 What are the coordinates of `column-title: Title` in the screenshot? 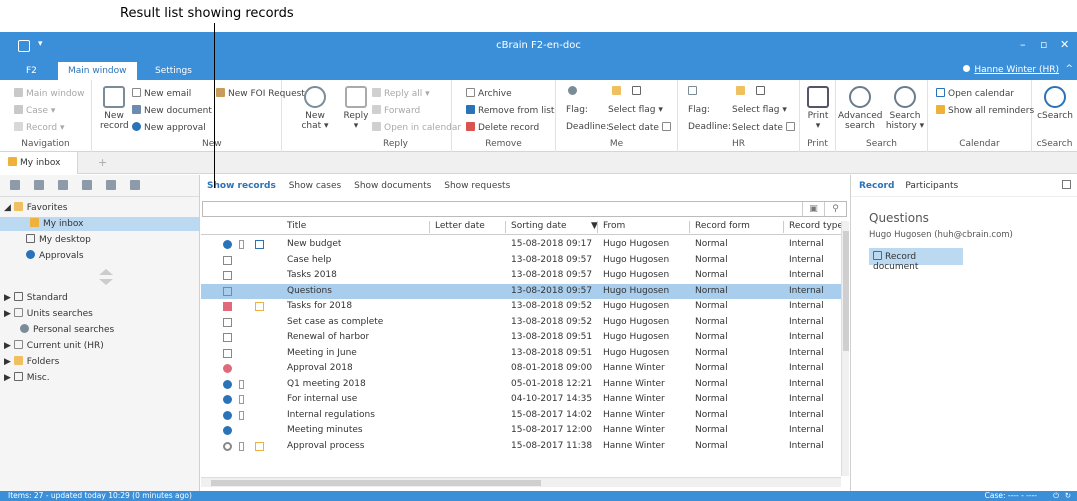 It's located at (296, 226).